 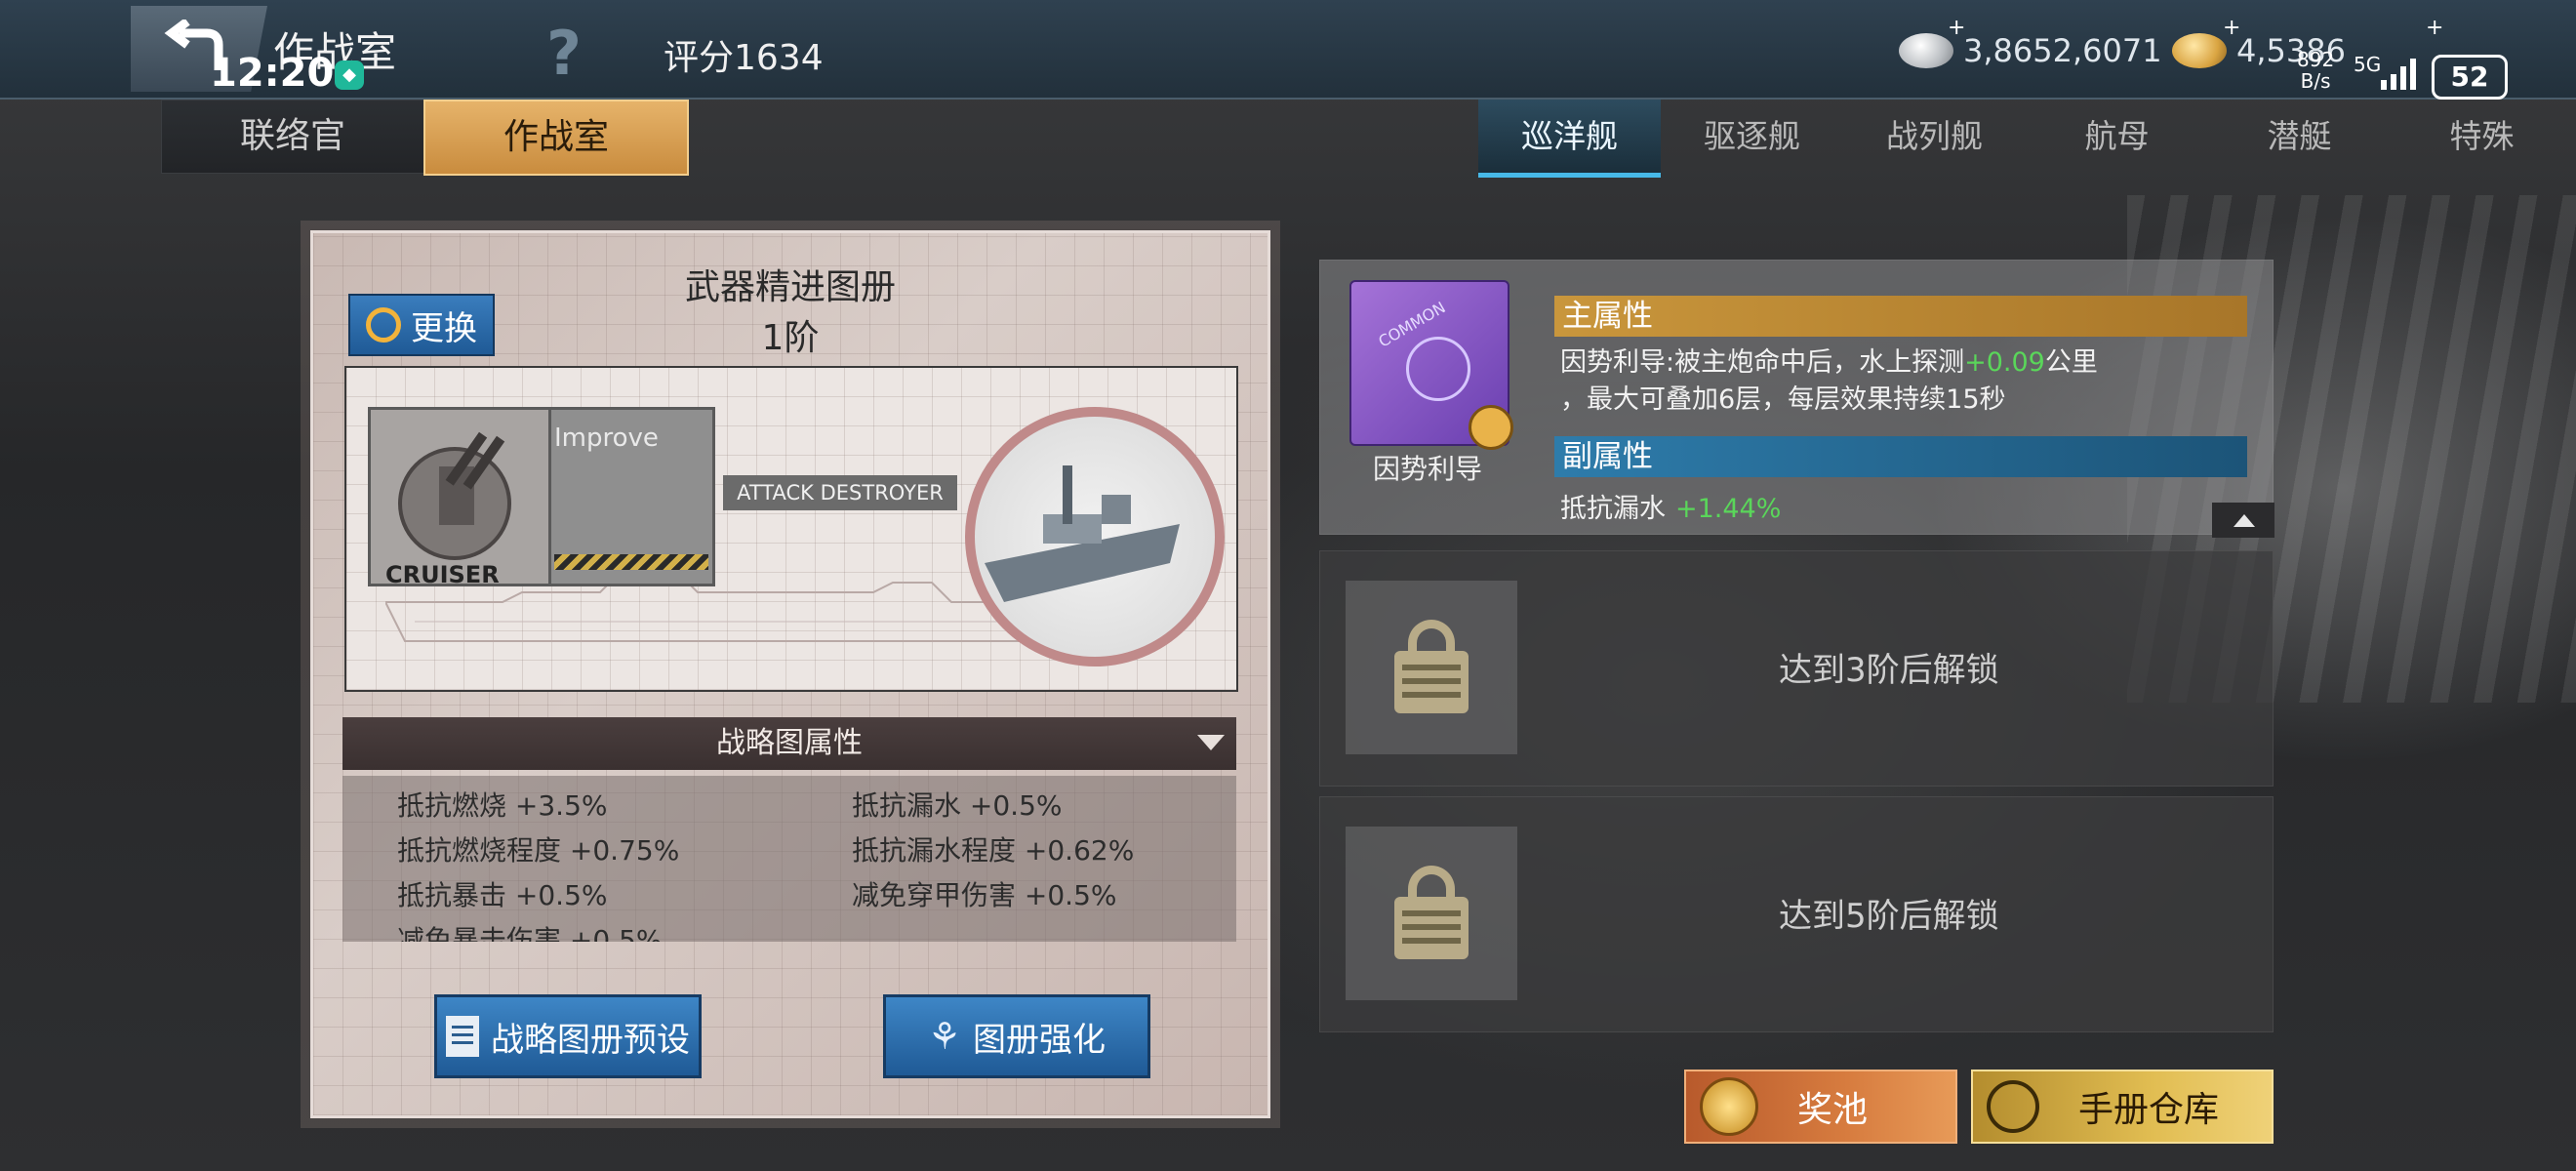 What do you see at coordinates (383, 325) in the screenshot?
I see `refresh-icon` at bounding box center [383, 325].